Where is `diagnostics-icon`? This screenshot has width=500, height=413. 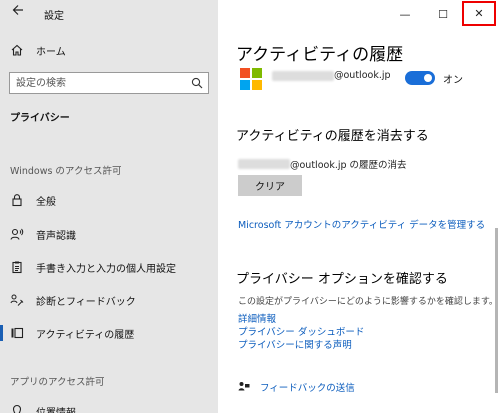 diagnostics-icon is located at coordinates (17, 300).